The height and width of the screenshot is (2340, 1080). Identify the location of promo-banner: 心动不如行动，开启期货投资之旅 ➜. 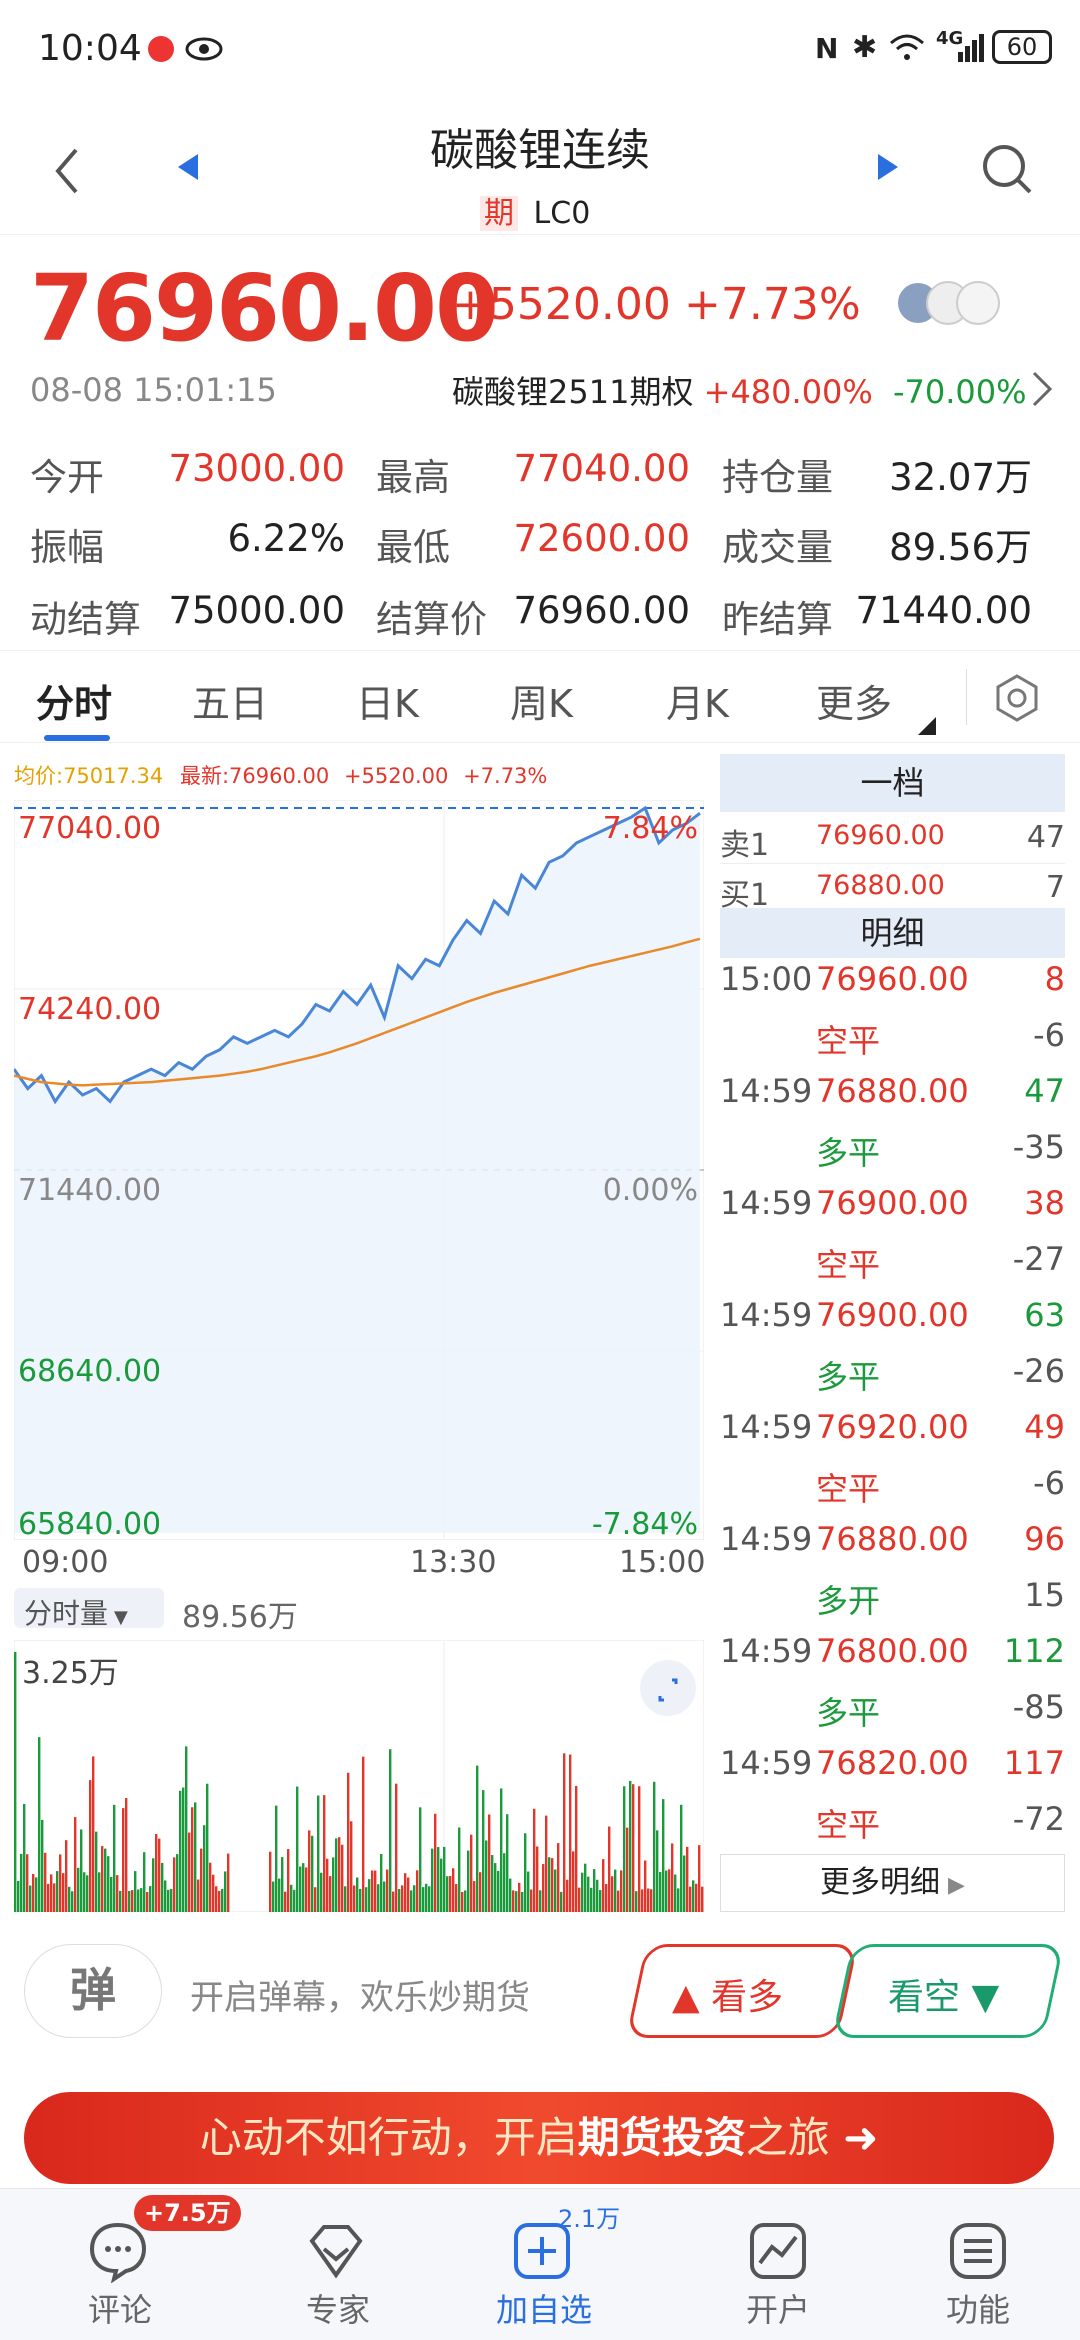
(539, 2138).